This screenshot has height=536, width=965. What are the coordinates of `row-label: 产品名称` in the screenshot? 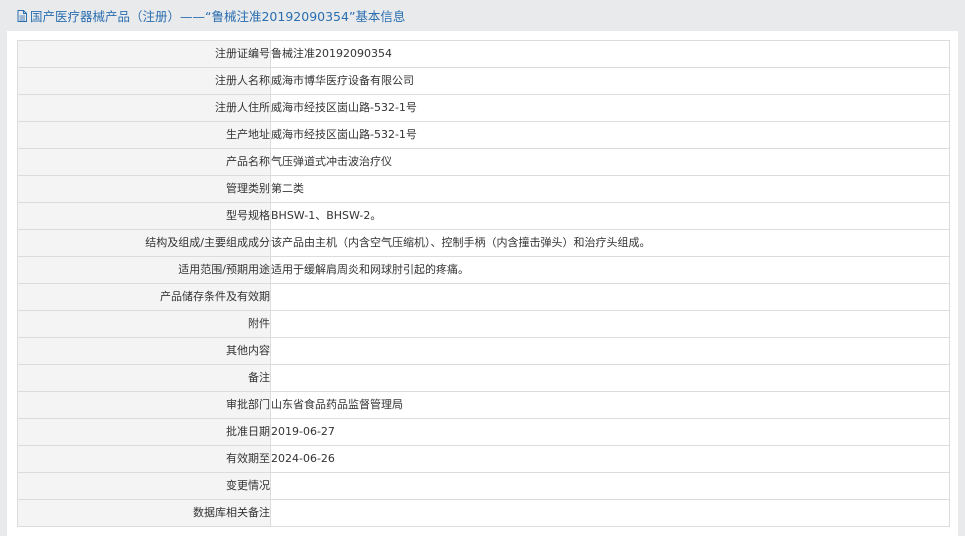 It's located at (144, 162).